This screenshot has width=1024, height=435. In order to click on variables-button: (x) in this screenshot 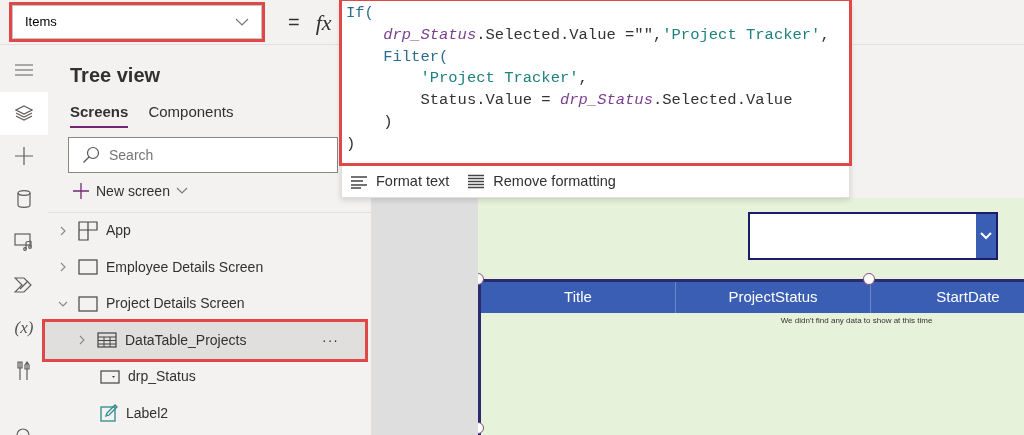, I will do `click(24, 328)`.